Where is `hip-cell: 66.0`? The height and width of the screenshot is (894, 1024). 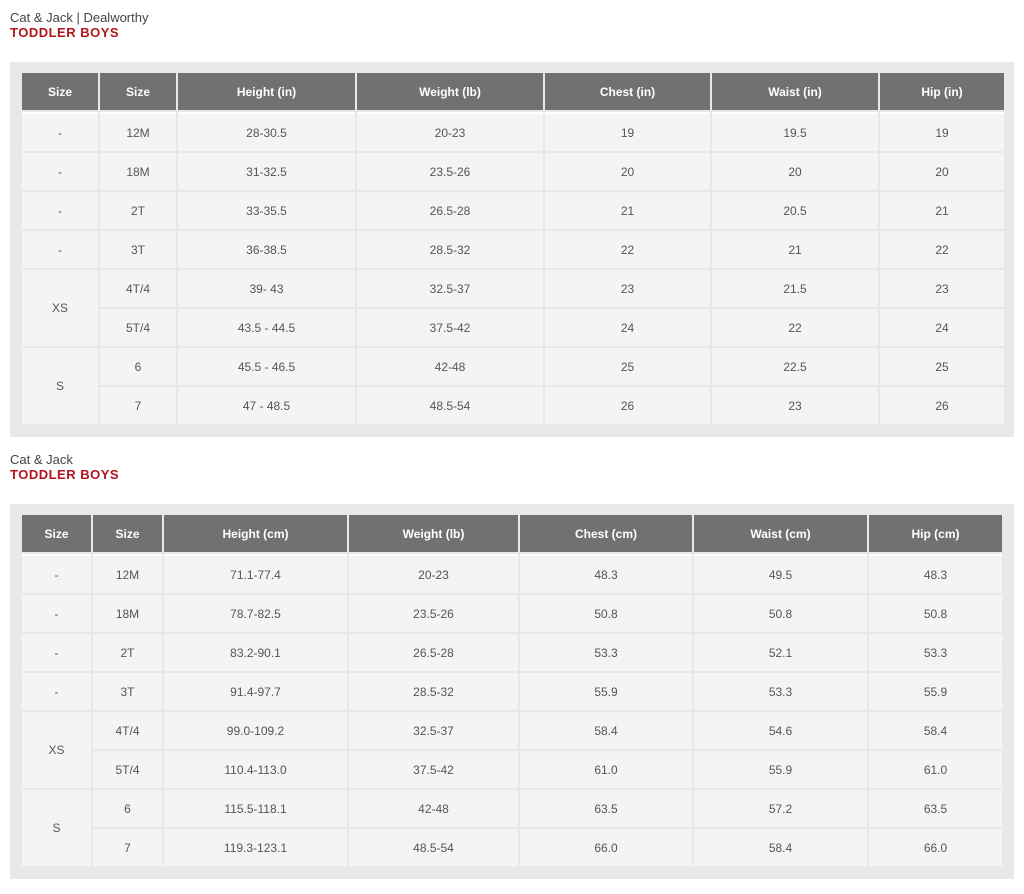 hip-cell: 66.0 is located at coordinates (935, 847).